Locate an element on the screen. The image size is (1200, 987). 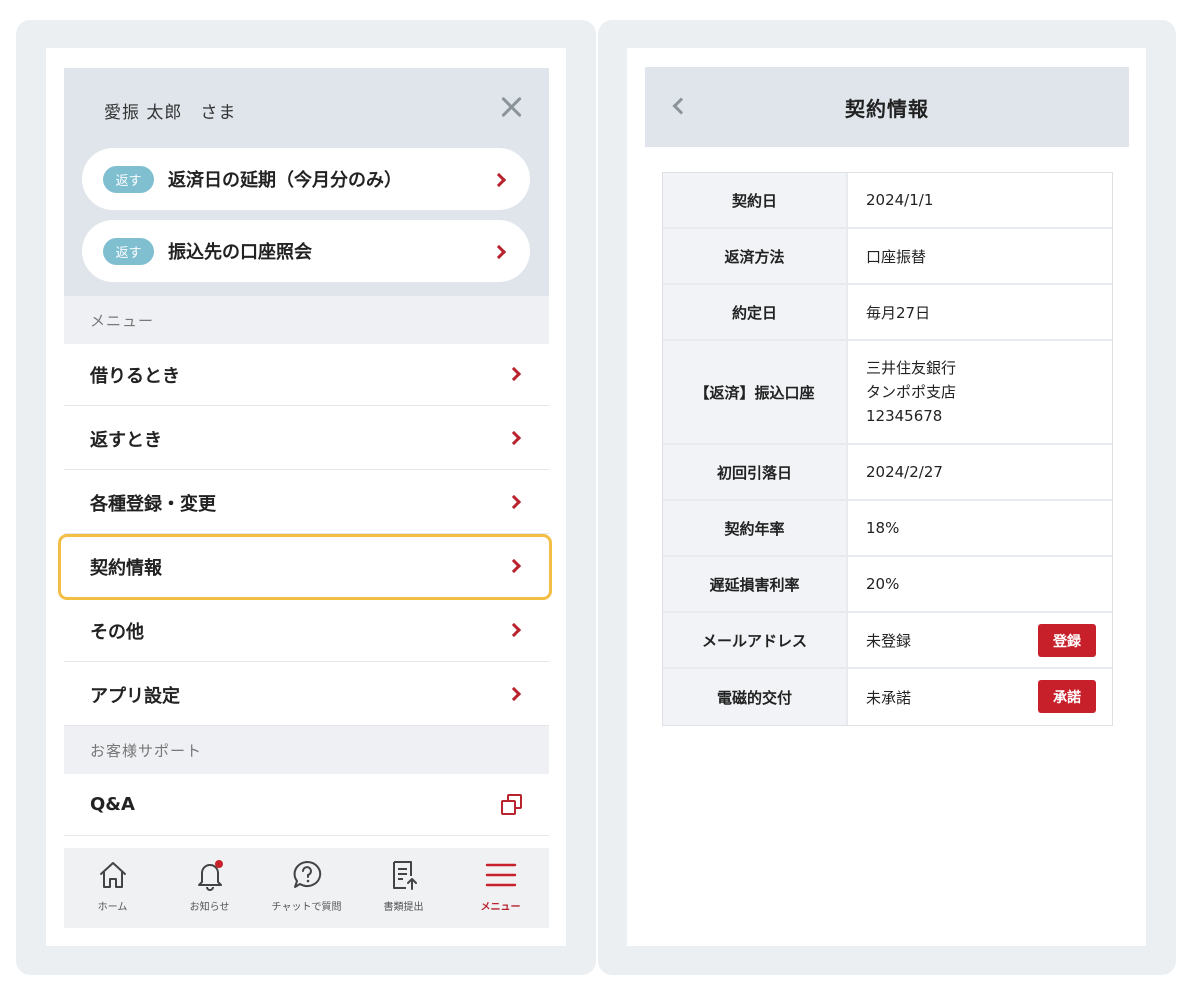
row-key: 契約年率 is located at coordinates (755, 528).